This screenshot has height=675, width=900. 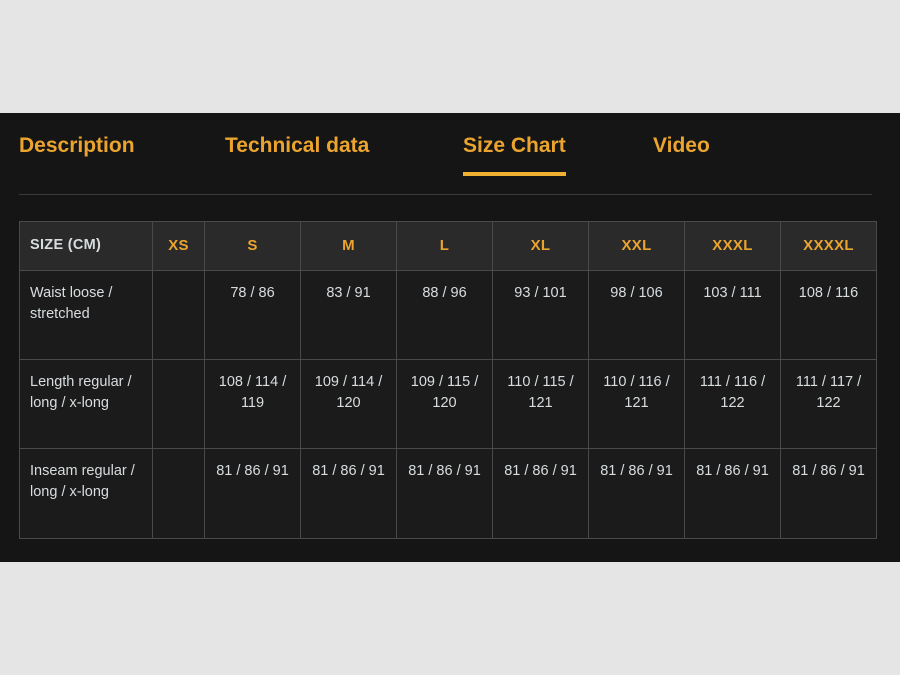 What do you see at coordinates (86, 493) in the screenshot?
I see `row-label-inseam: Inseam regular / long / x-long` at bounding box center [86, 493].